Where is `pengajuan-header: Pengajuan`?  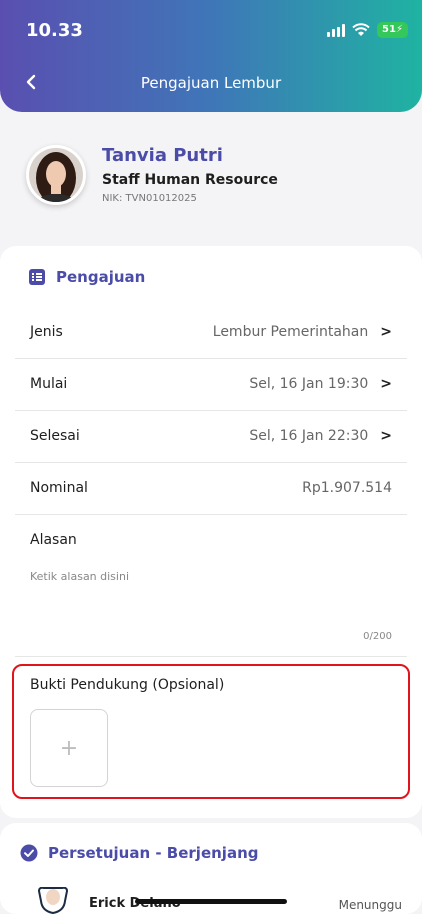
pengajuan-header: Pengajuan is located at coordinates (86, 277).